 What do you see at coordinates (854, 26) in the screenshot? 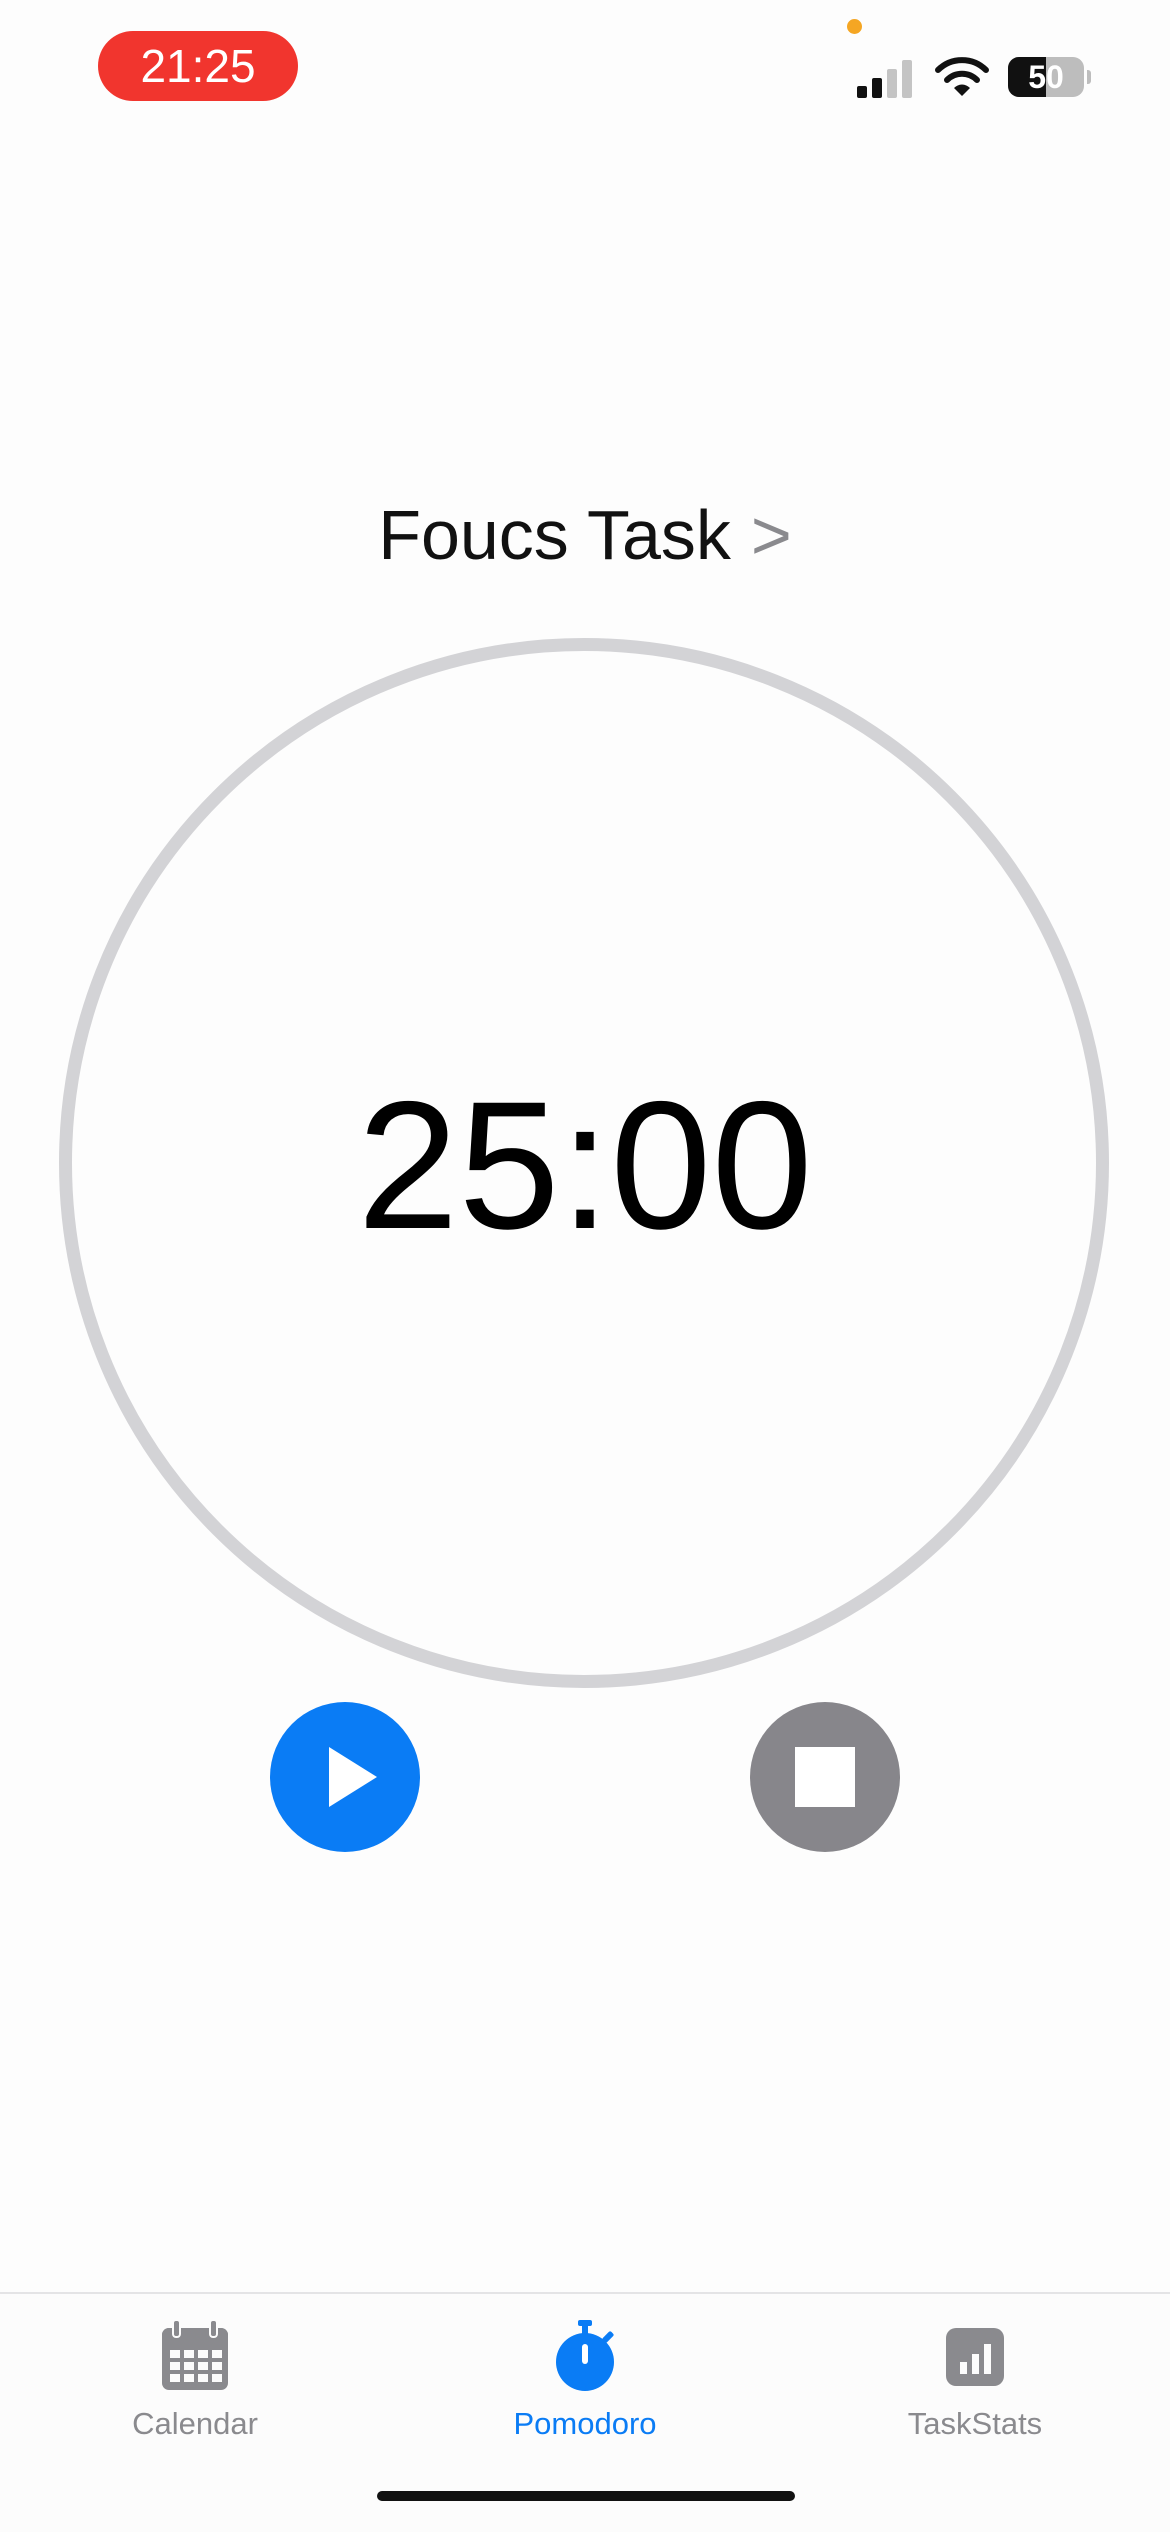
I see `privacy-indicator-dot` at bounding box center [854, 26].